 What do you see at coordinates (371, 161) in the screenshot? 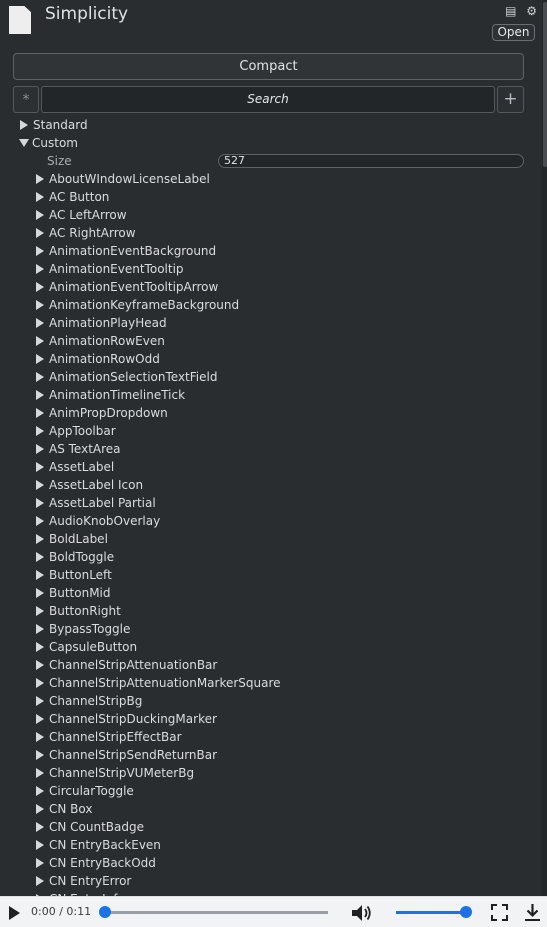
I see `size-field: 527` at bounding box center [371, 161].